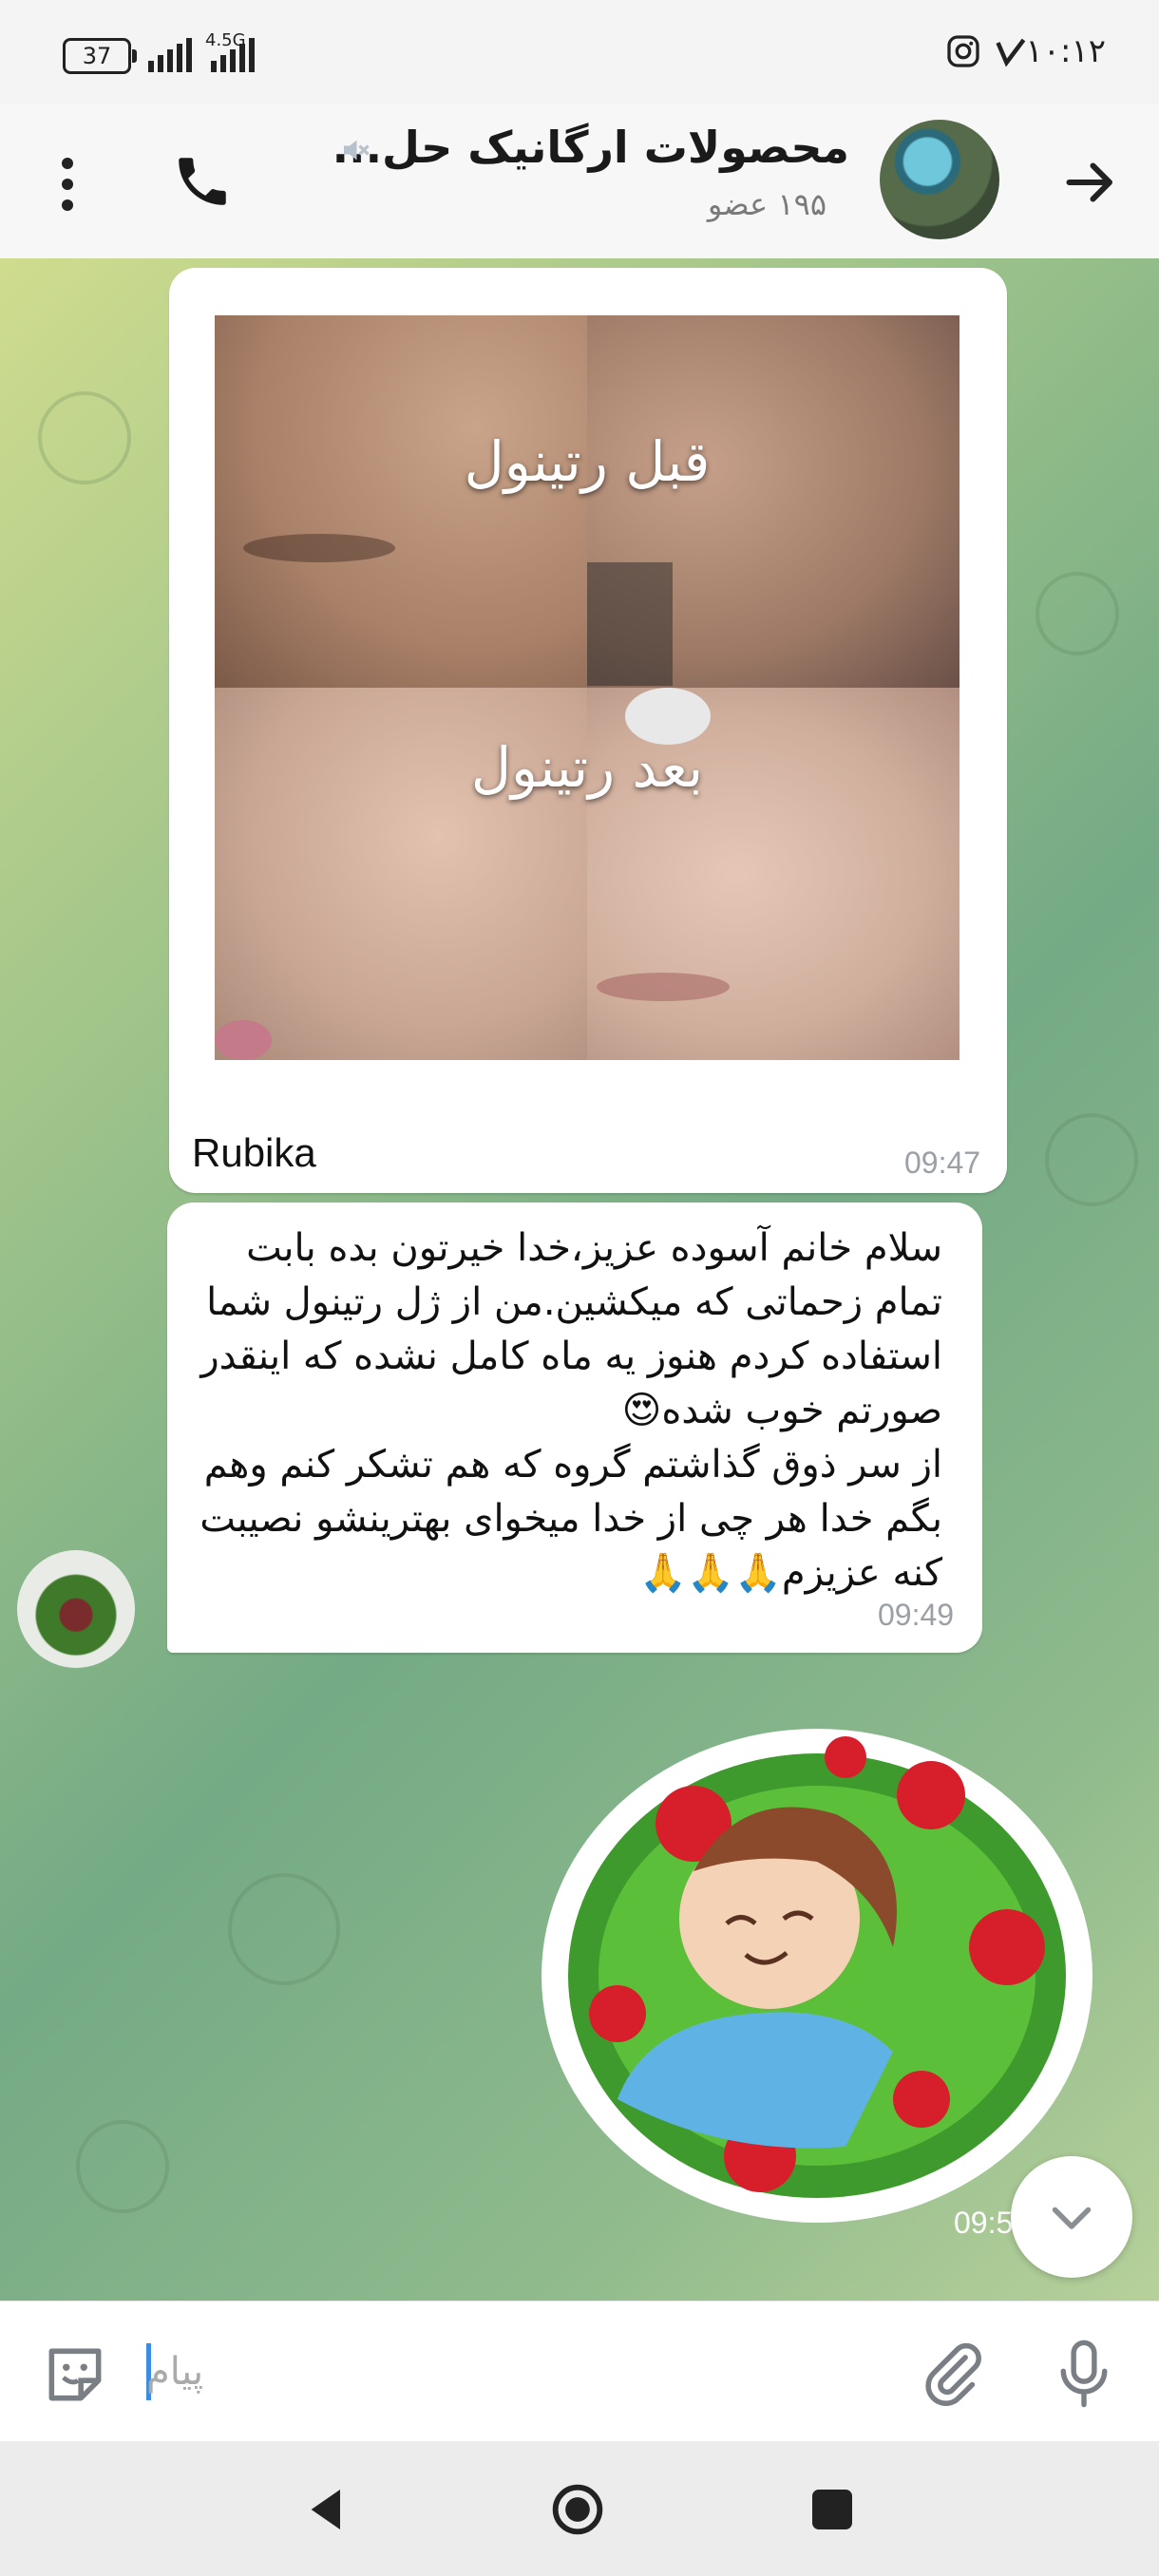 The width and height of the screenshot is (1159, 2576). I want to click on nav-back-icon, so click(326, 2509).